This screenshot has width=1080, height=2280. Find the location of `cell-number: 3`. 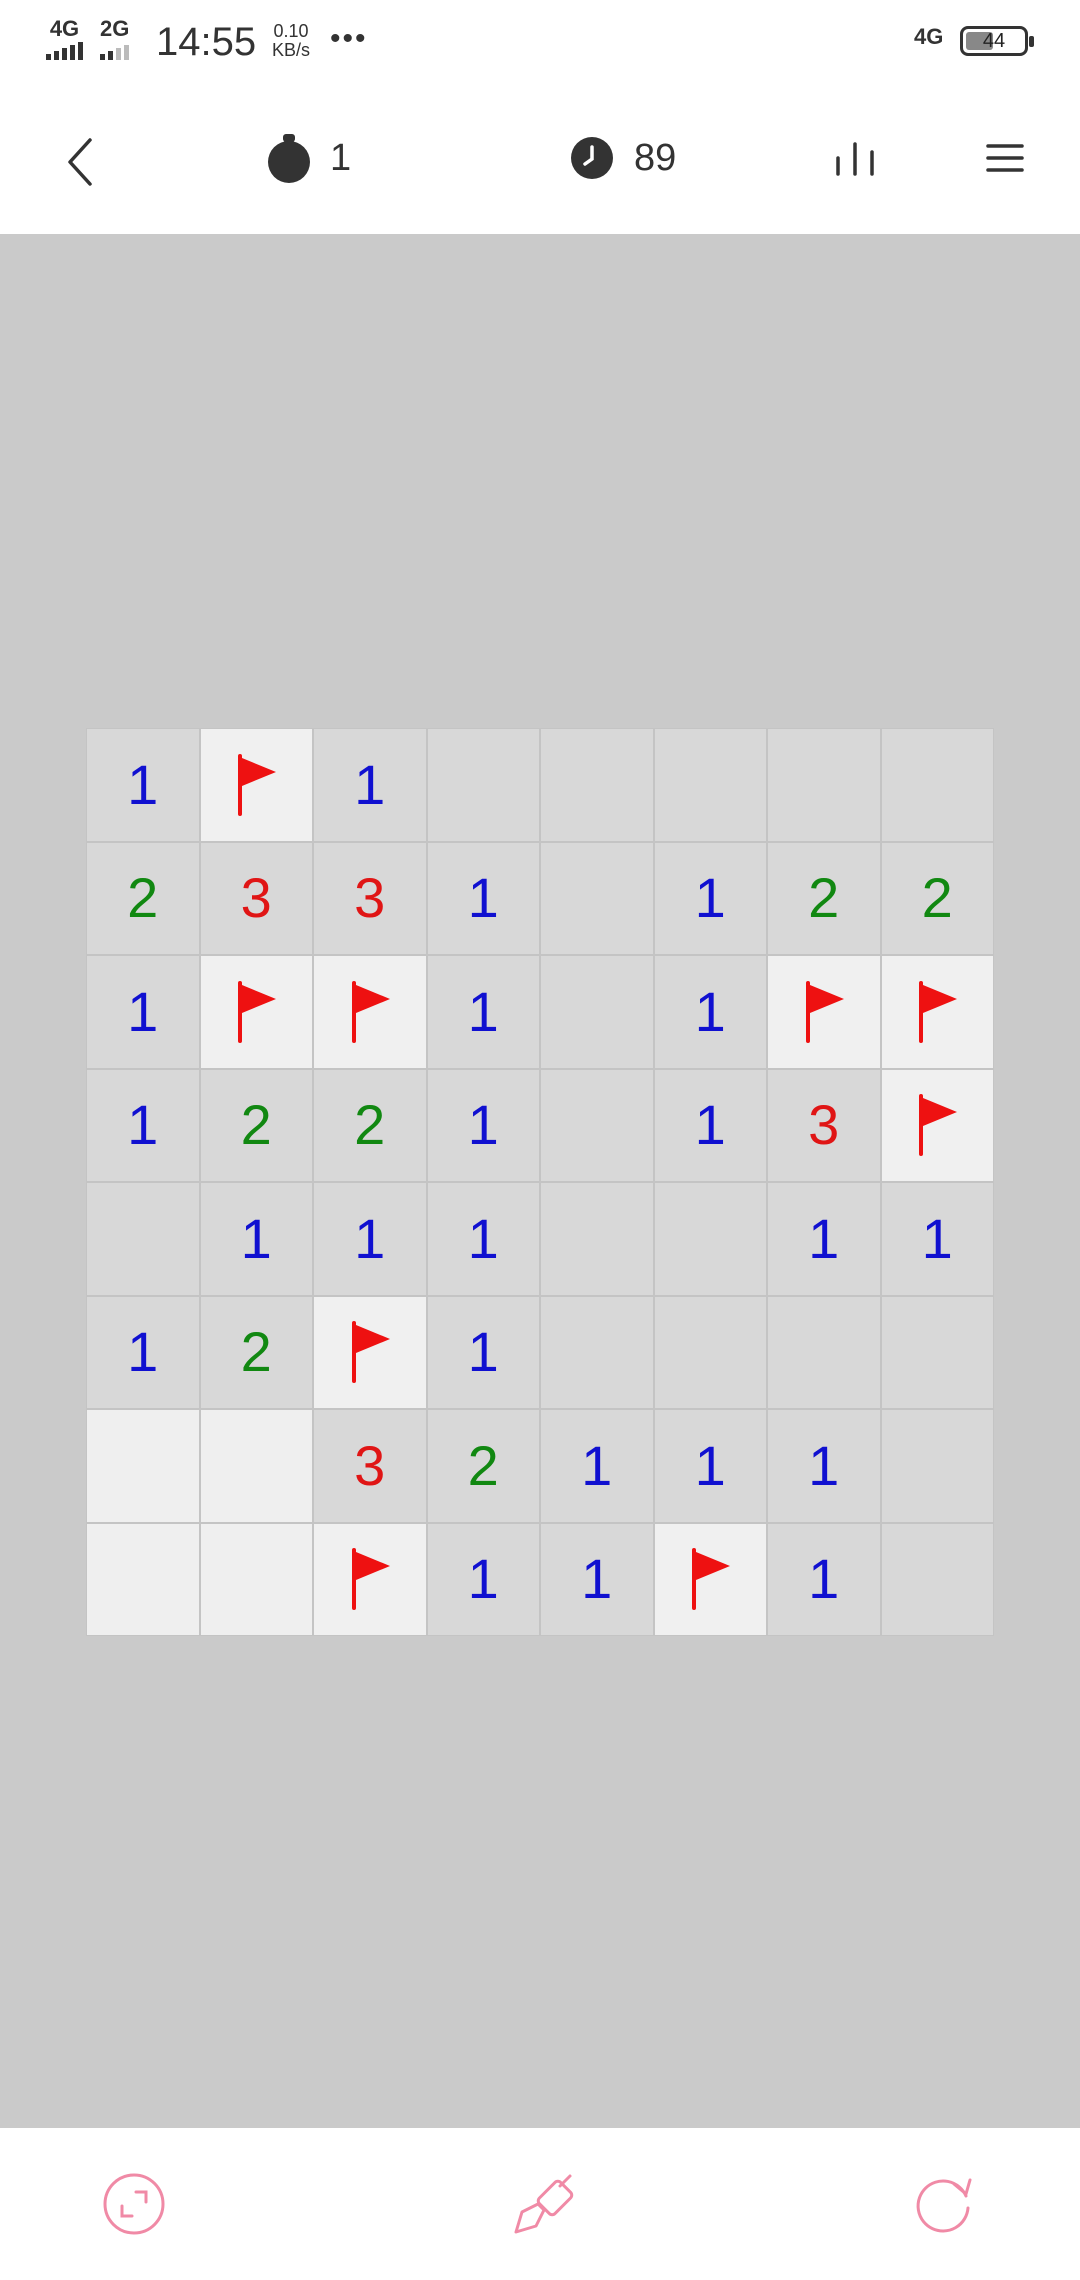

cell-number: 3 is located at coordinates (370, 898).